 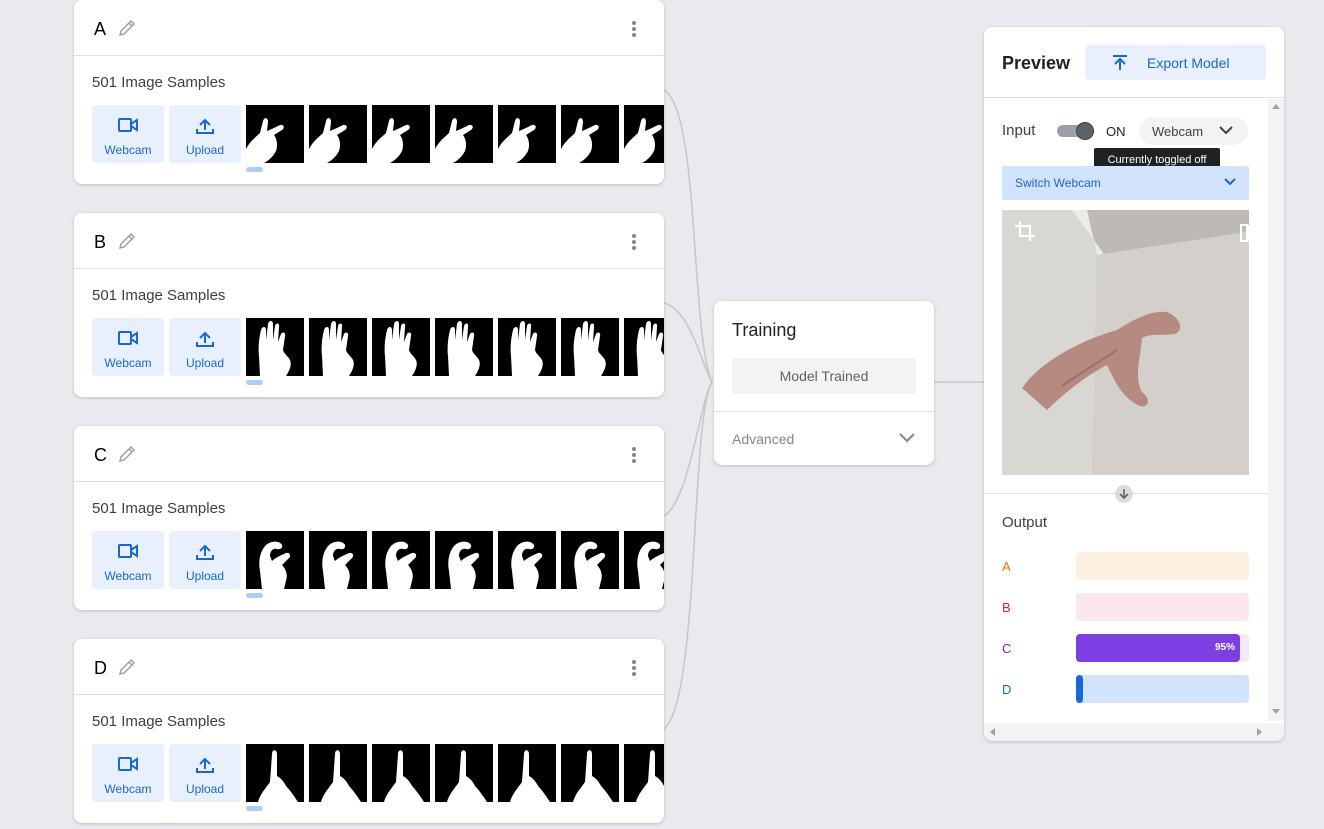 I want to click on preview-header: Preview Export Model, so click(x=1134, y=62).